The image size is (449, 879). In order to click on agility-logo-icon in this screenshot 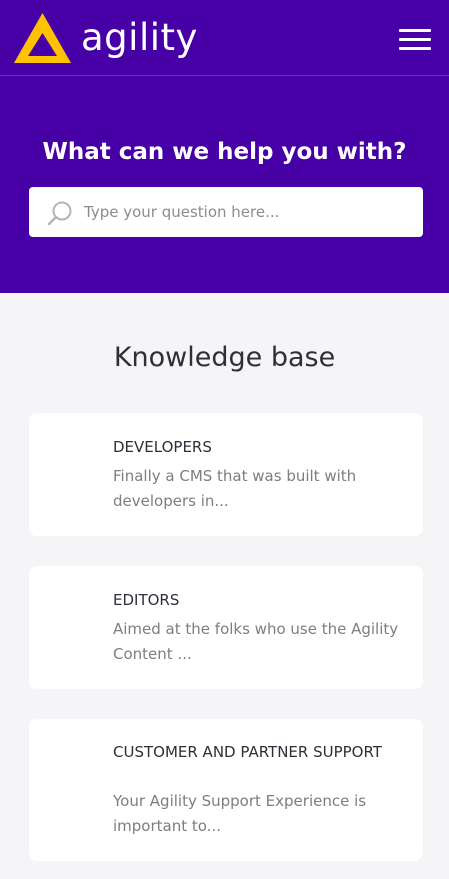, I will do `click(42, 38)`.